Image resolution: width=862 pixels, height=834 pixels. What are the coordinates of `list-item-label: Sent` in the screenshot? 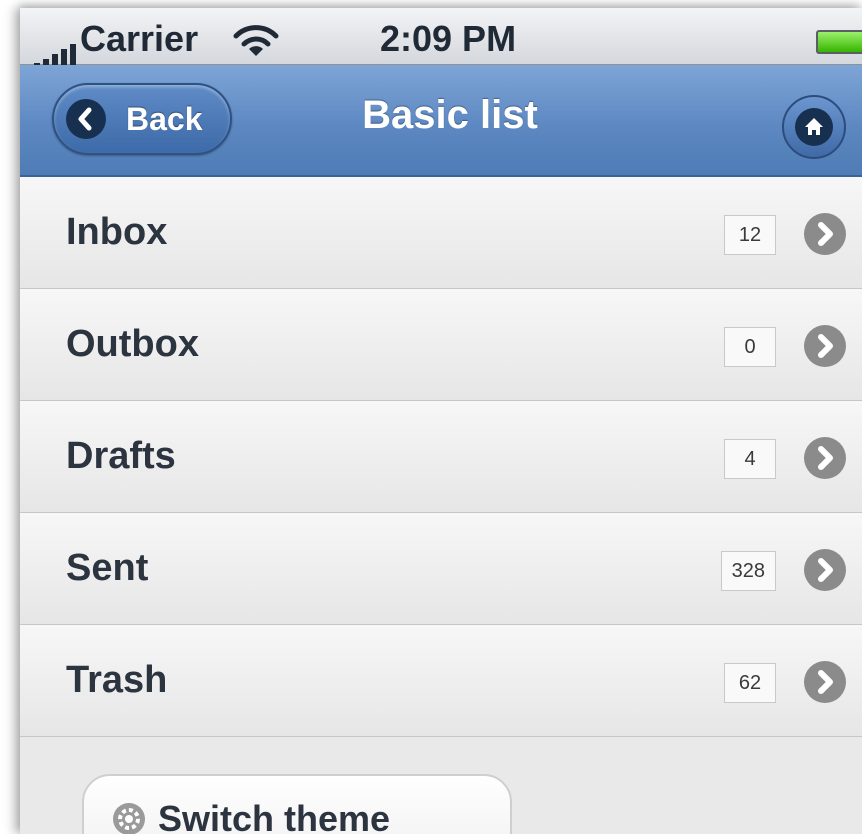 It's located at (107, 568).